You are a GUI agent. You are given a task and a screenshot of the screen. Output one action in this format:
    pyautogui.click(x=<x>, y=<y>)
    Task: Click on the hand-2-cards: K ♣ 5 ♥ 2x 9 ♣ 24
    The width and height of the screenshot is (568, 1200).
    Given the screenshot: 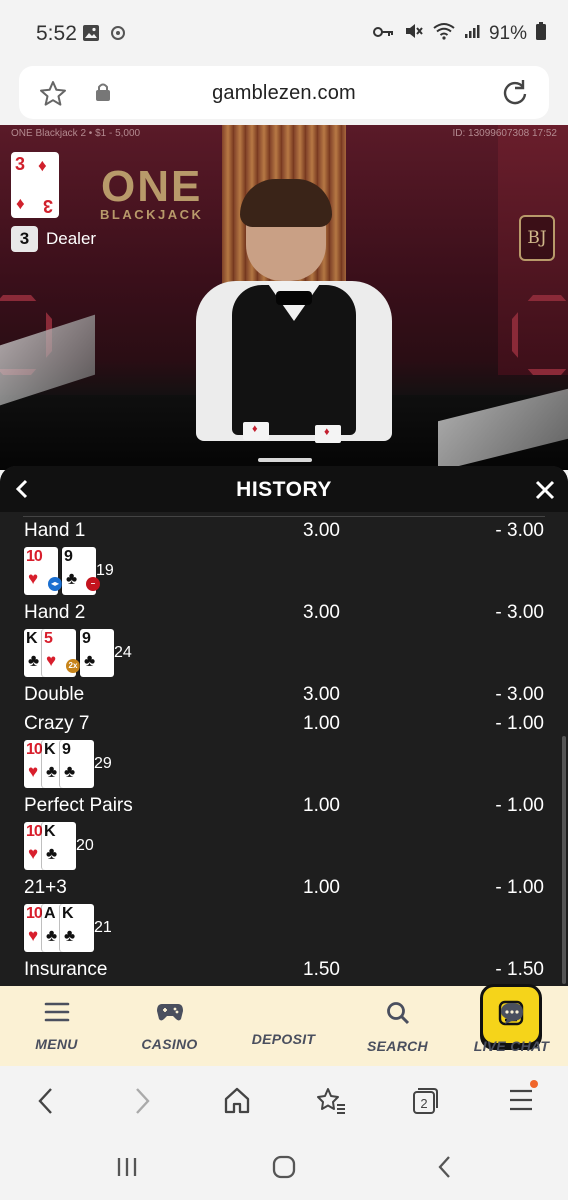 What is the action you would take?
    pyautogui.click(x=78, y=653)
    